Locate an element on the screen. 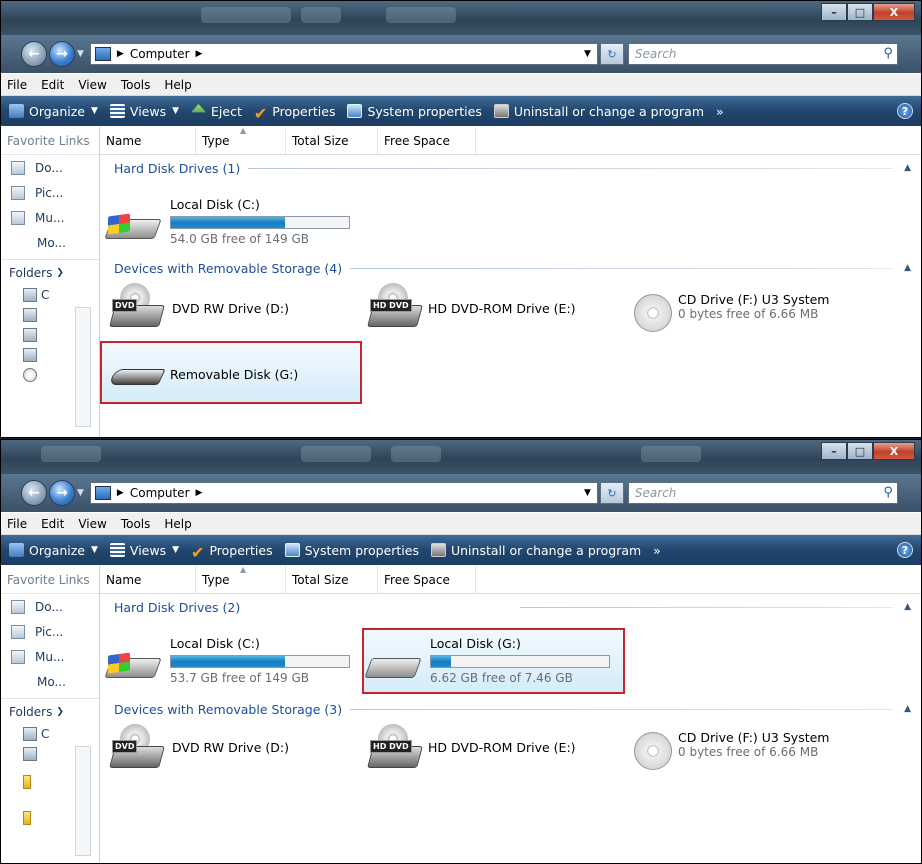 This screenshot has width=922, height=864. group-removable-storage: Devices with Removable Storage (4) ▲ is located at coordinates (510, 268).